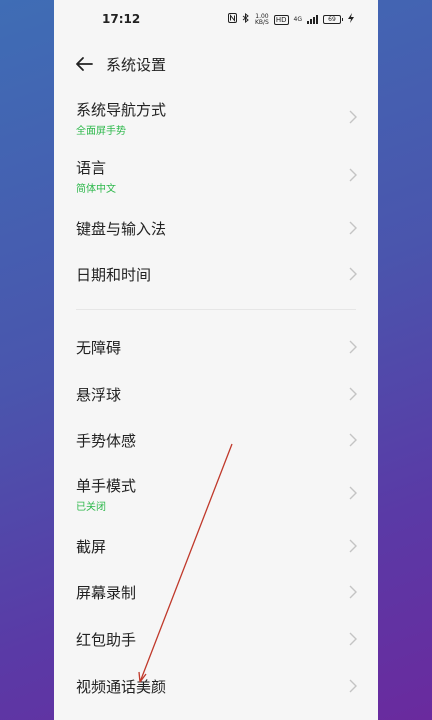 The image size is (432, 720). What do you see at coordinates (216, 228) in the screenshot?
I see `settings-item-keyboard: 键盘与输入法` at bounding box center [216, 228].